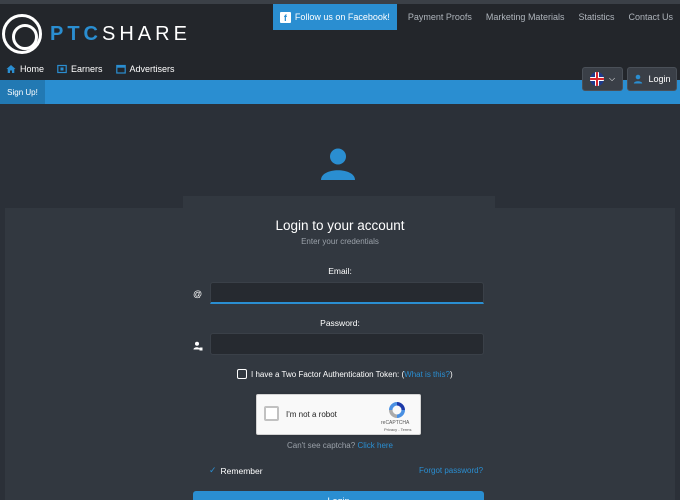 The image size is (680, 500). I want to click on logo-text: PTCSHARE, so click(120, 34).